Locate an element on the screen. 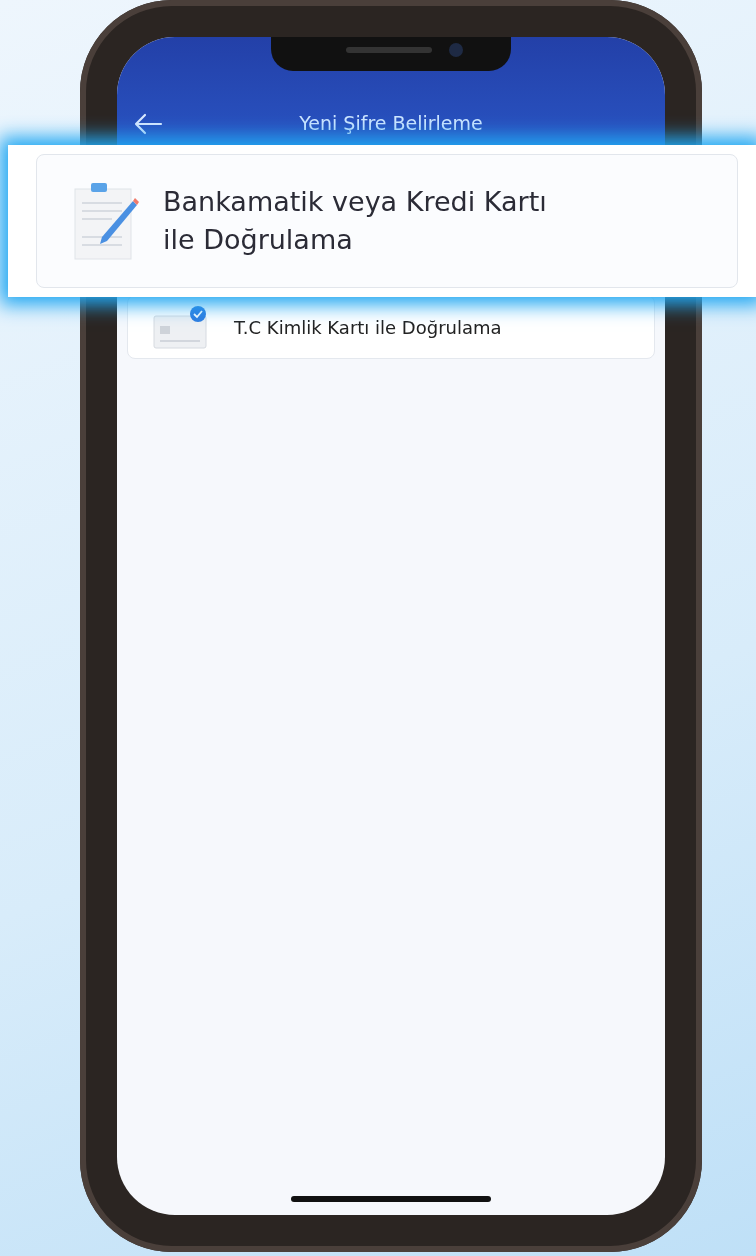 This screenshot has height=1256, width=756. back-icon is located at coordinates (148, 124).